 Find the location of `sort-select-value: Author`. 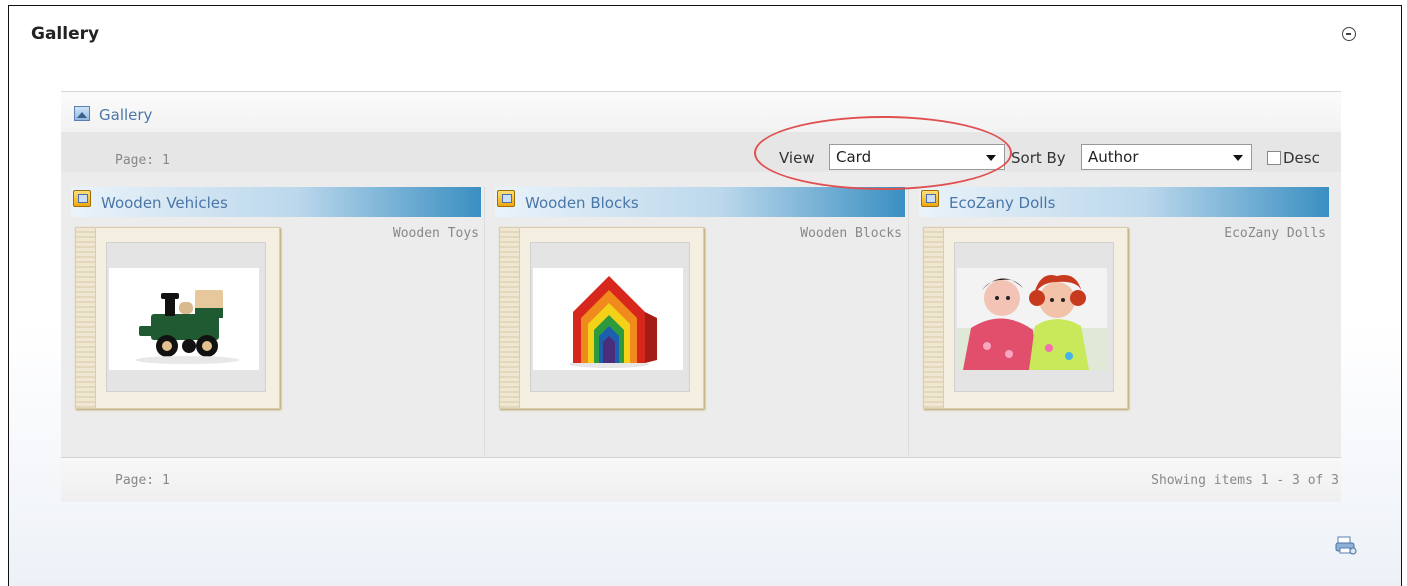

sort-select-value: Author is located at coordinates (1113, 157).